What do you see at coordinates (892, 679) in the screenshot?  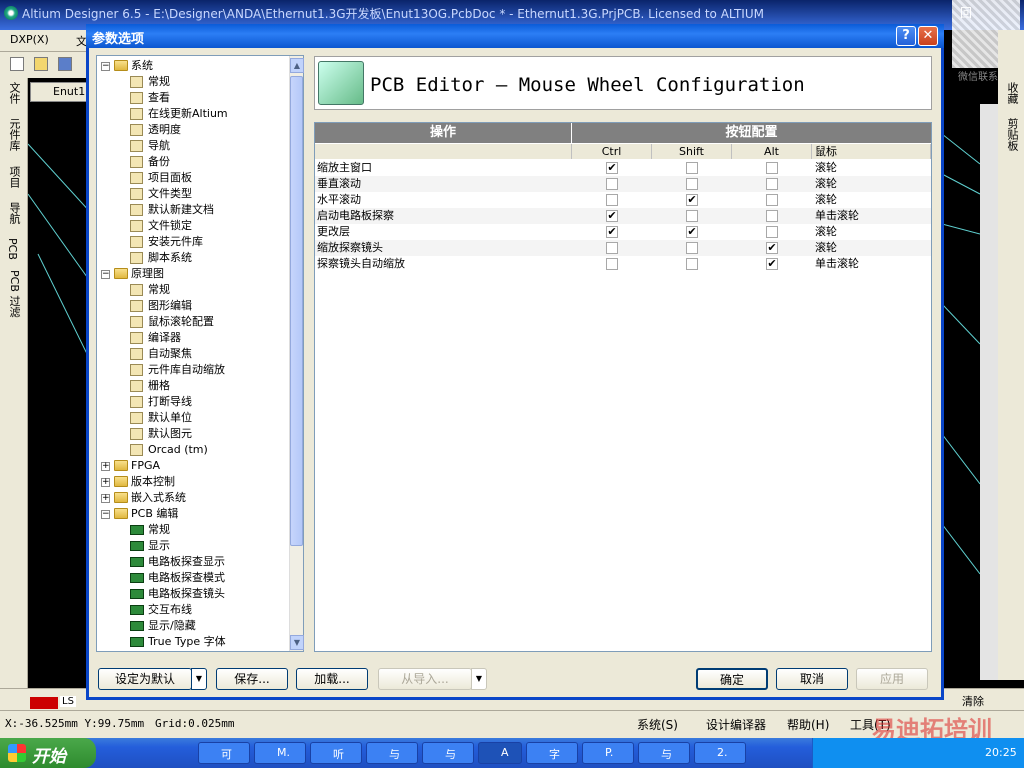 I see `apply-button: 应用` at bounding box center [892, 679].